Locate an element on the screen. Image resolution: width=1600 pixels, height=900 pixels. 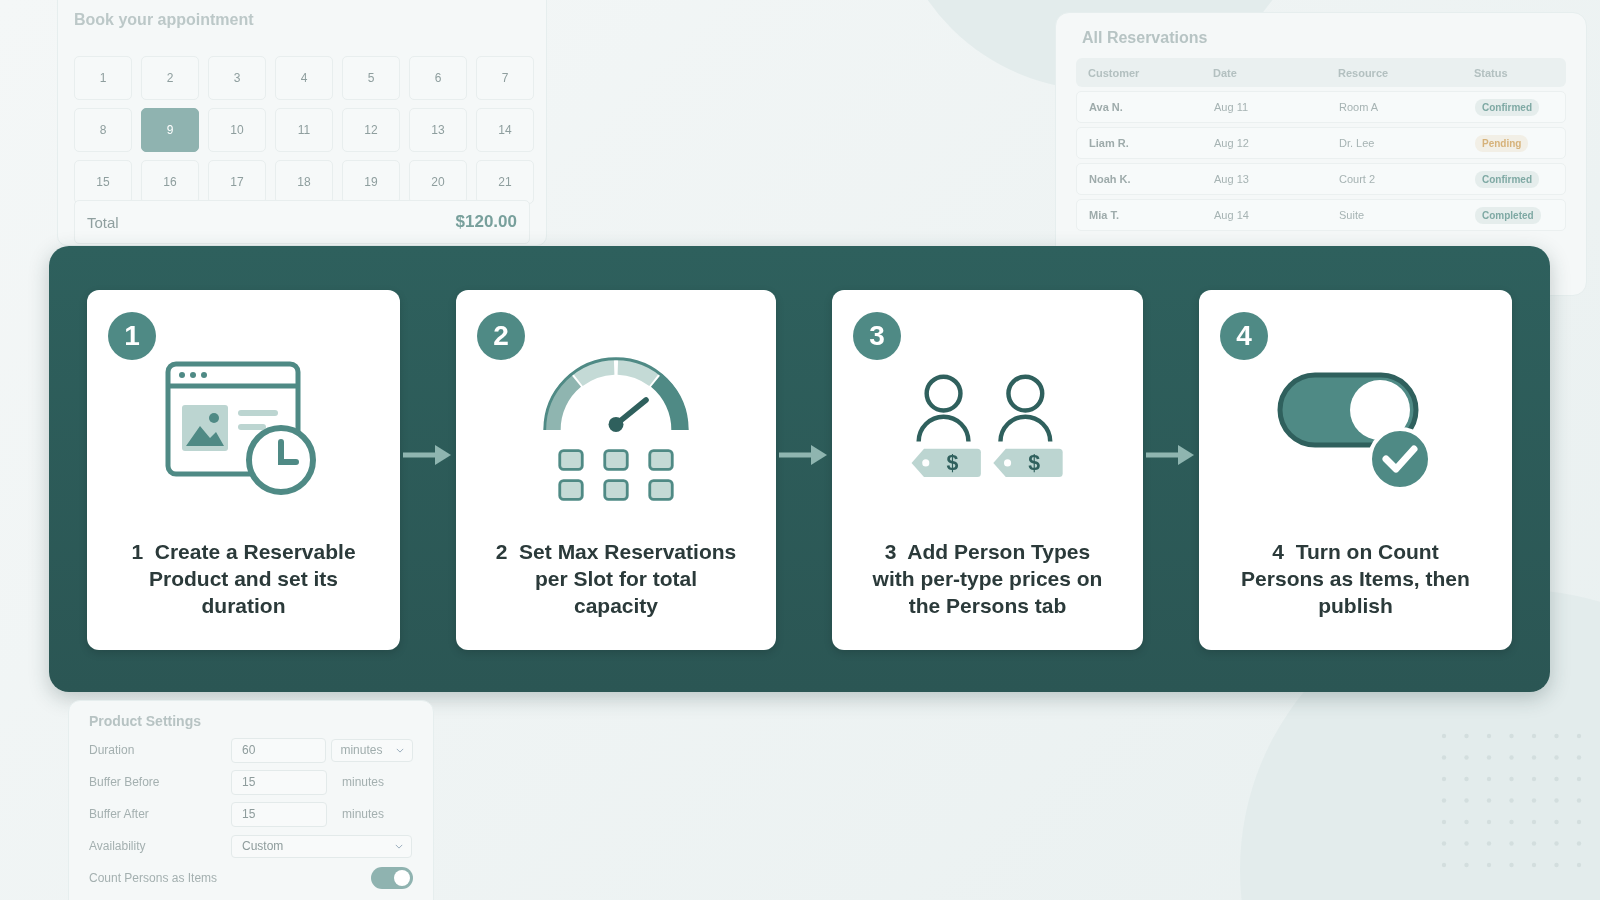
calendar-day: 3 is located at coordinates (237, 78).